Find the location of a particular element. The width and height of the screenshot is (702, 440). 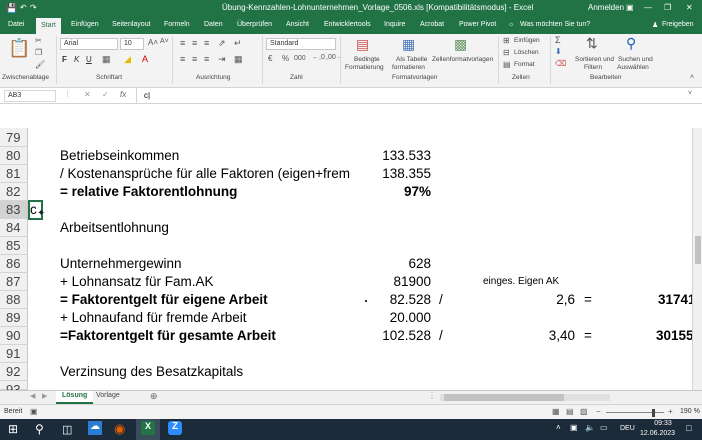

share-icon: ♟ is located at coordinates (655, 25).